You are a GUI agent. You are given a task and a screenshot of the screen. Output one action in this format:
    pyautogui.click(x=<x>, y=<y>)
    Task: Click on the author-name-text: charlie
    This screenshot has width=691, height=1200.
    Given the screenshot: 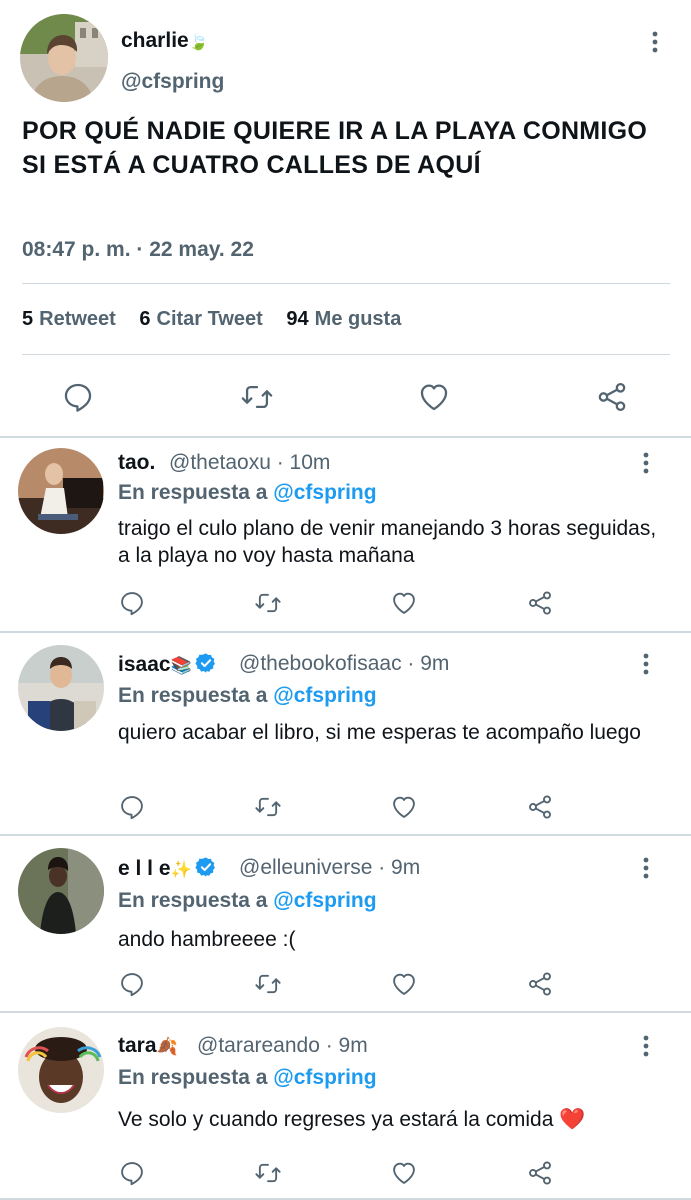 What is the action you would take?
    pyautogui.click(x=155, y=40)
    